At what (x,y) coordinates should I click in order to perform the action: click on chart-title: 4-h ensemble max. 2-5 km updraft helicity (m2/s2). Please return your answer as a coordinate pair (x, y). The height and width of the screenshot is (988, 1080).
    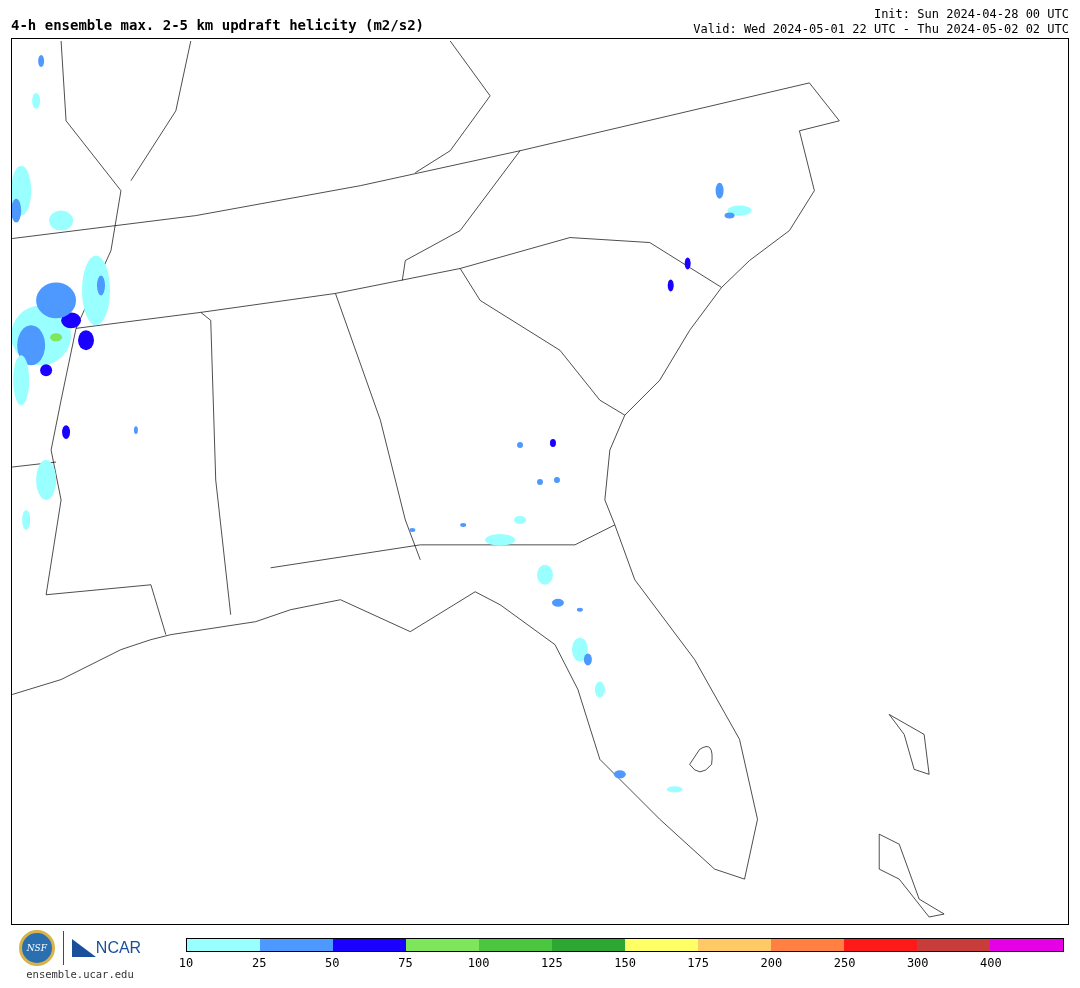
    Looking at the image, I should click on (217, 26).